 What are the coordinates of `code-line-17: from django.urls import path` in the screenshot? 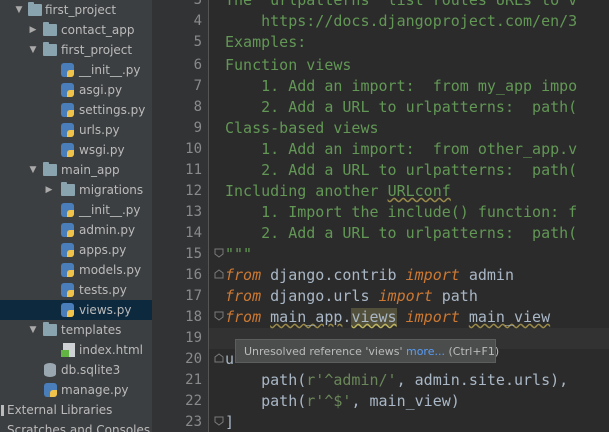 It's located at (351, 296).